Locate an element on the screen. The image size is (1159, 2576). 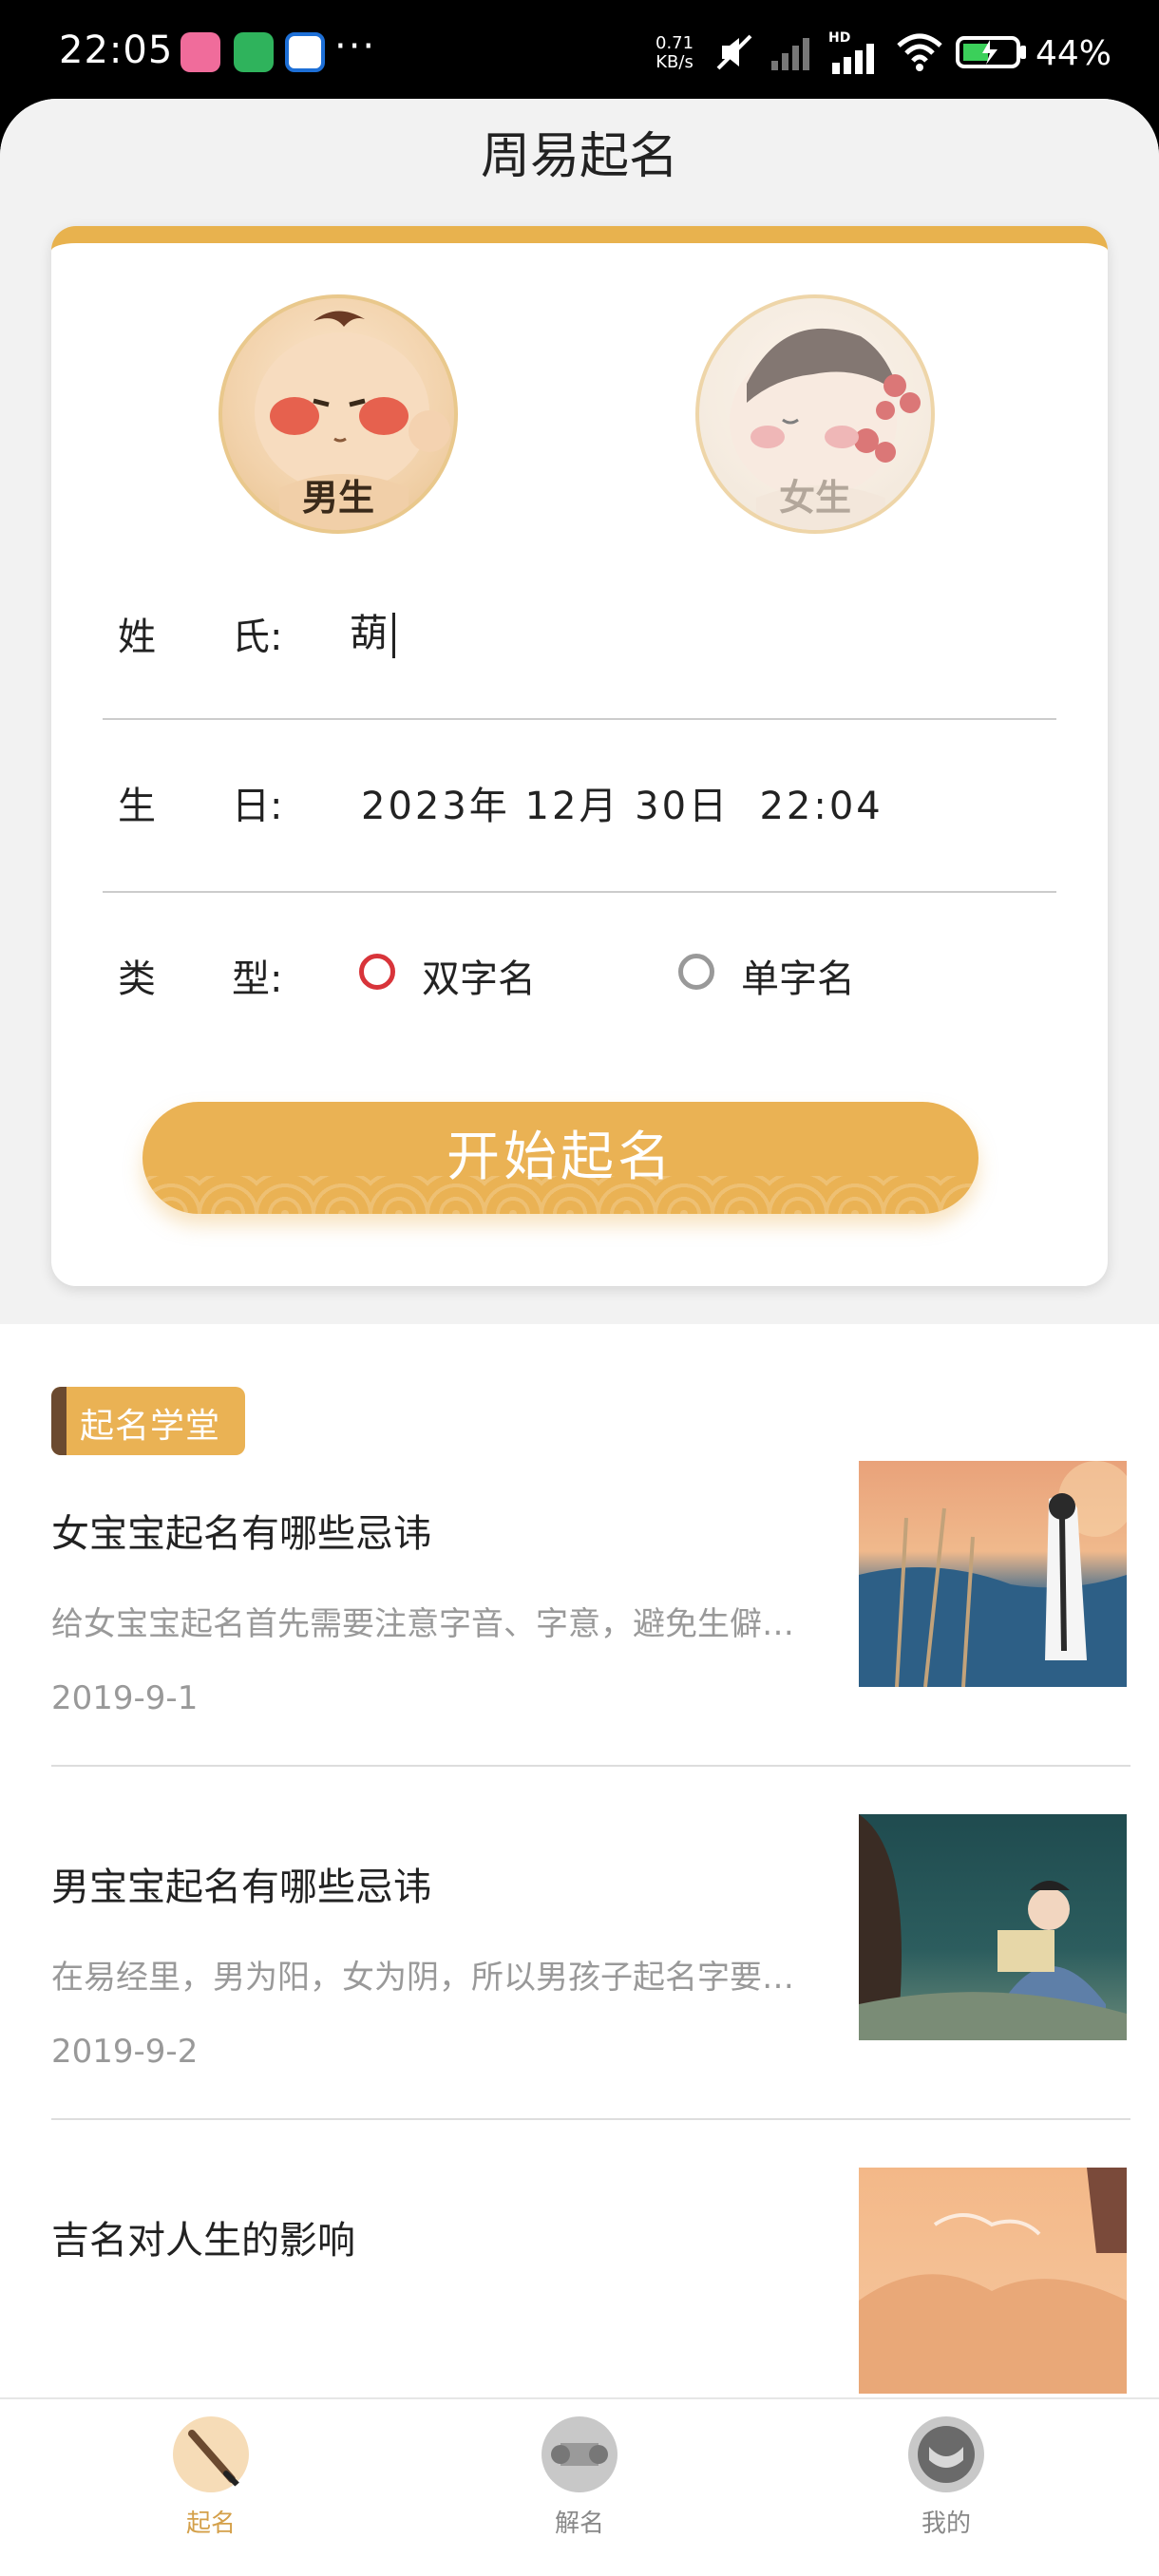
article-title: 女宝宝起名有哪些忌讳 is located at coordinates (241, 1534).